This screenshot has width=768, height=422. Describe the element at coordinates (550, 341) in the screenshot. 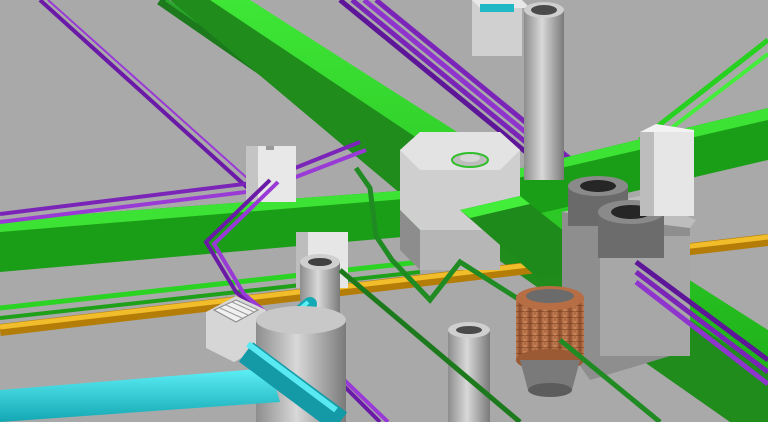

I see `transformer-coil` at that location.